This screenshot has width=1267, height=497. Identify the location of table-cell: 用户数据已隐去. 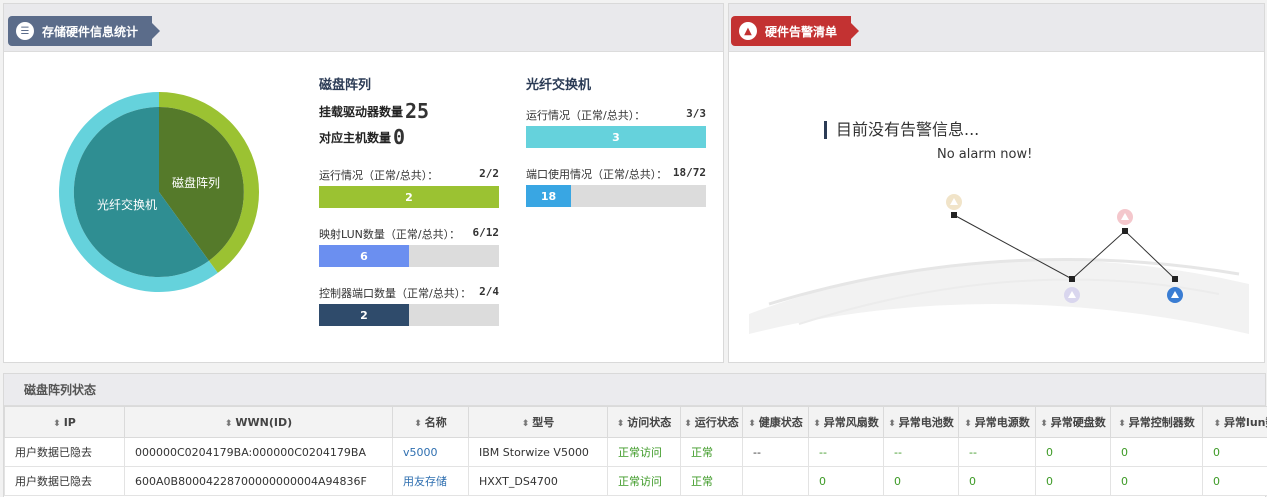
(64, 481).